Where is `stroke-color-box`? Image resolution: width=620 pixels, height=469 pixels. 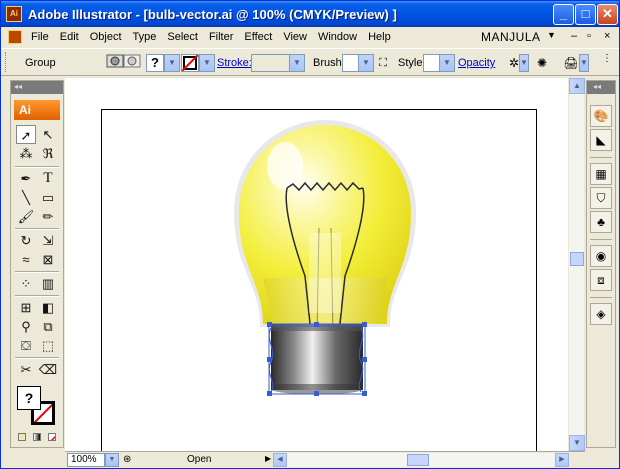 stroke-color-box is located at coordinates (190, 63).